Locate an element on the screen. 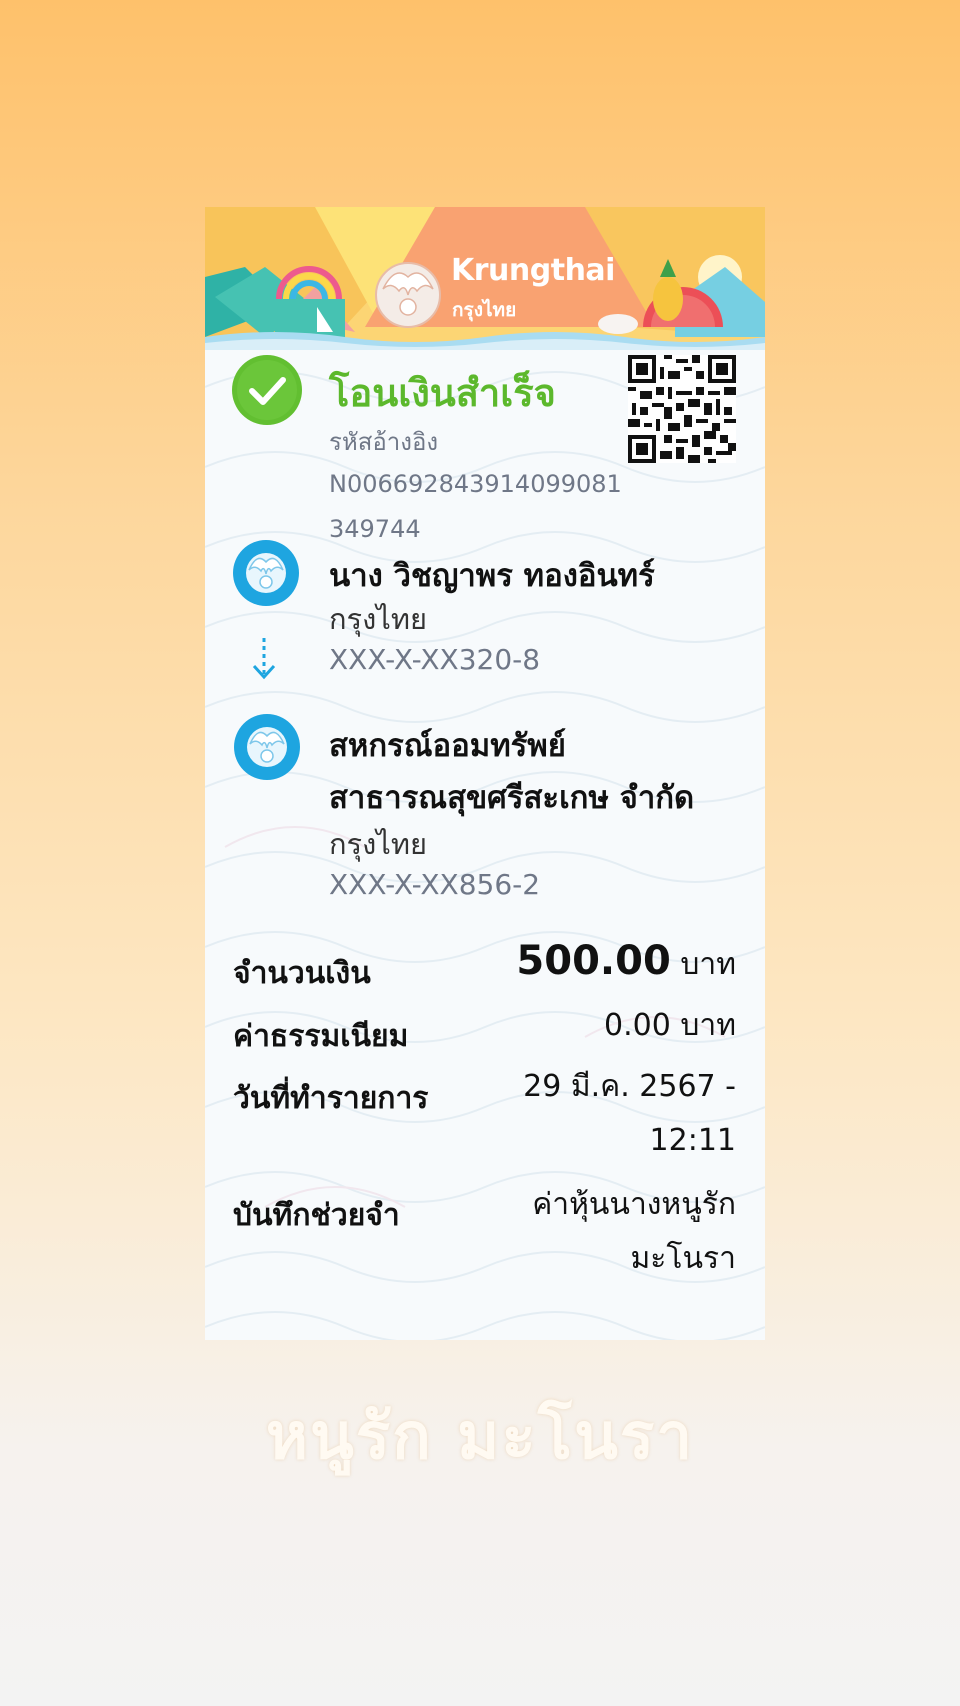 This screenshot has width=960, height=1706. success-check-icon is located at coordinates (267, 390).